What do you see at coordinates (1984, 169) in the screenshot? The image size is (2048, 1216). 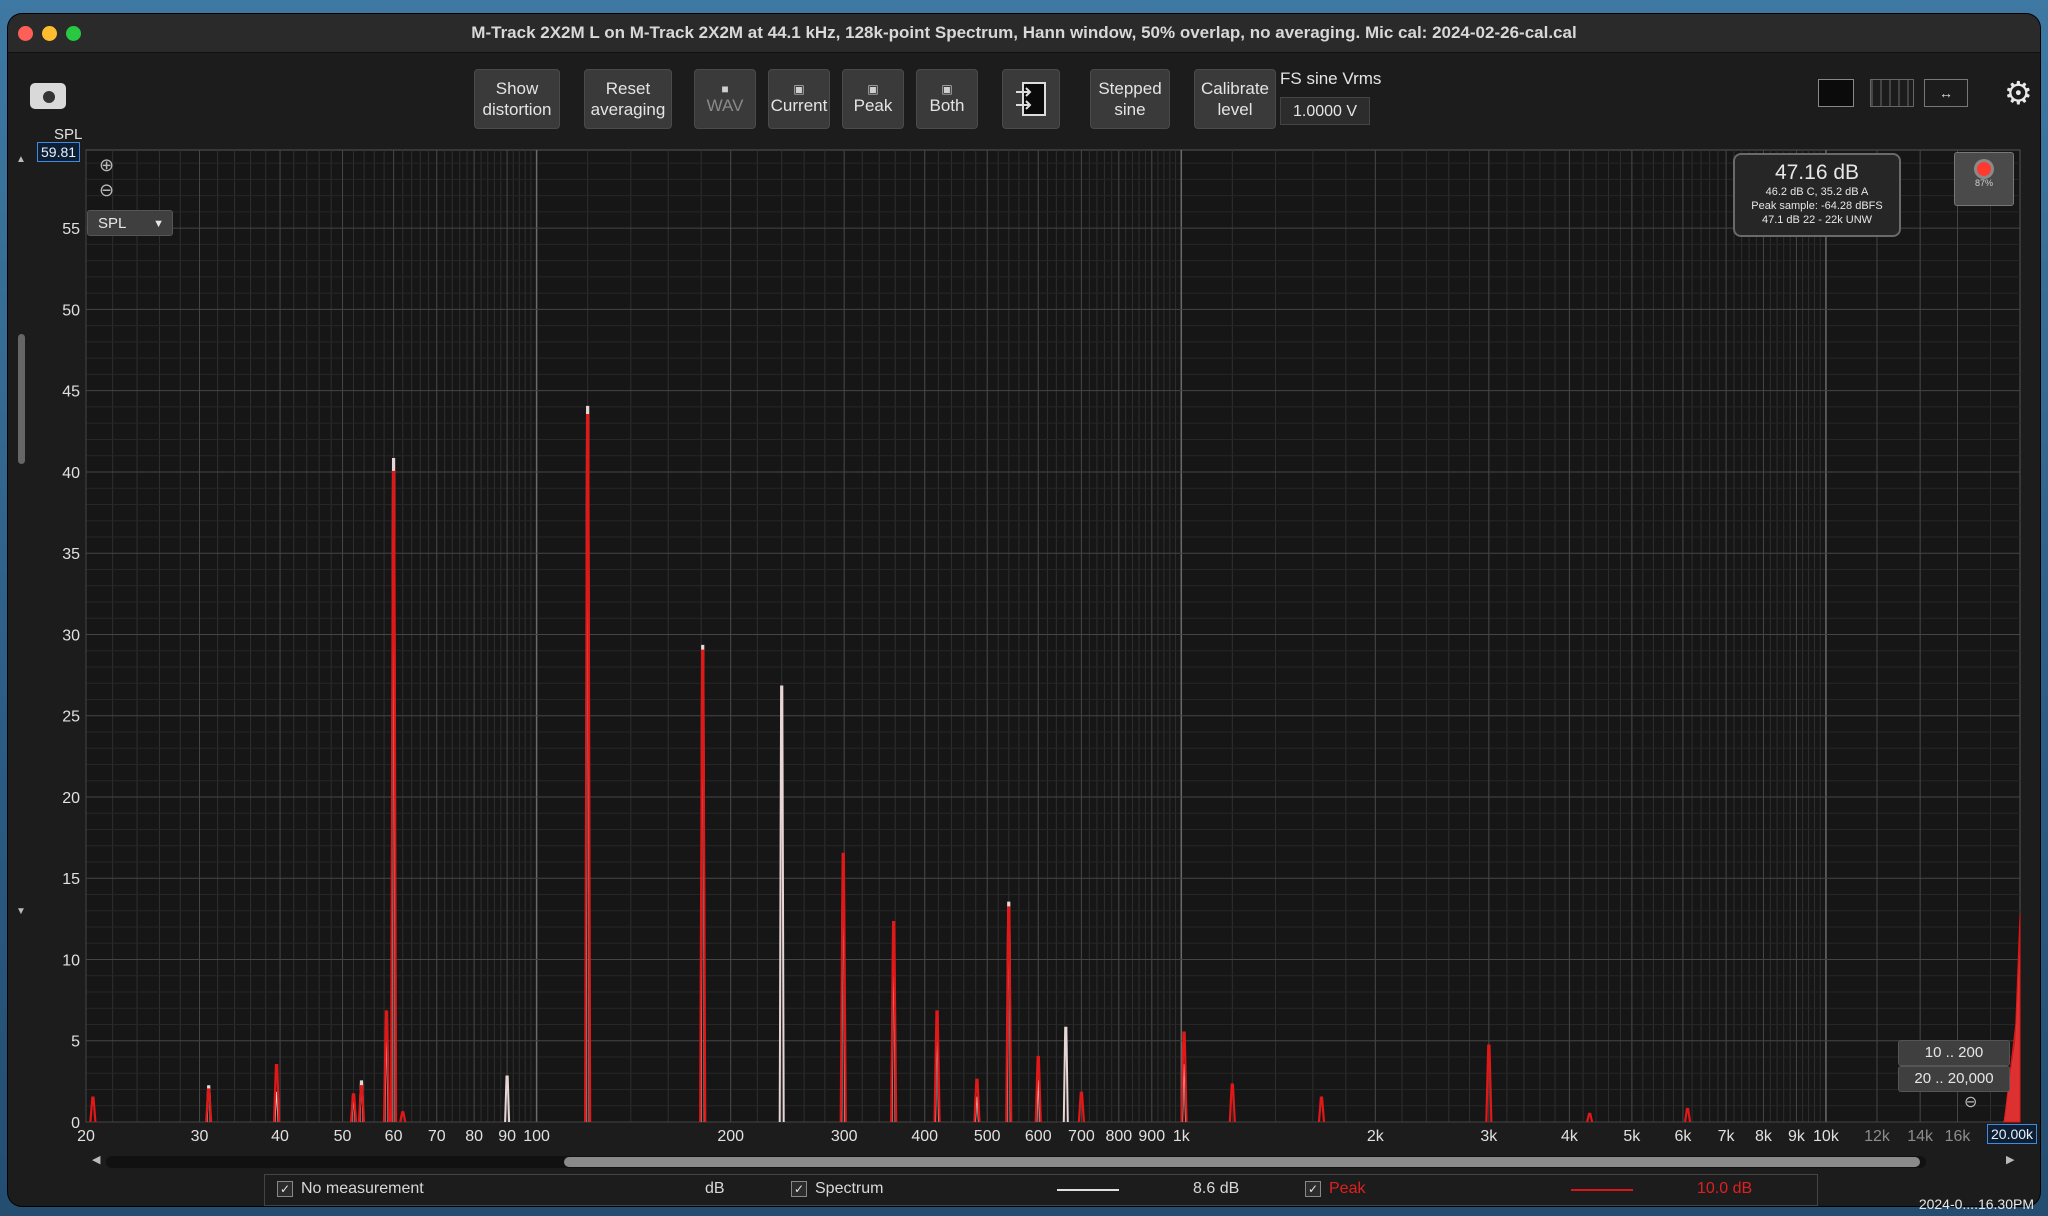 I see `record-icon` at bounding box center [1984, 169].